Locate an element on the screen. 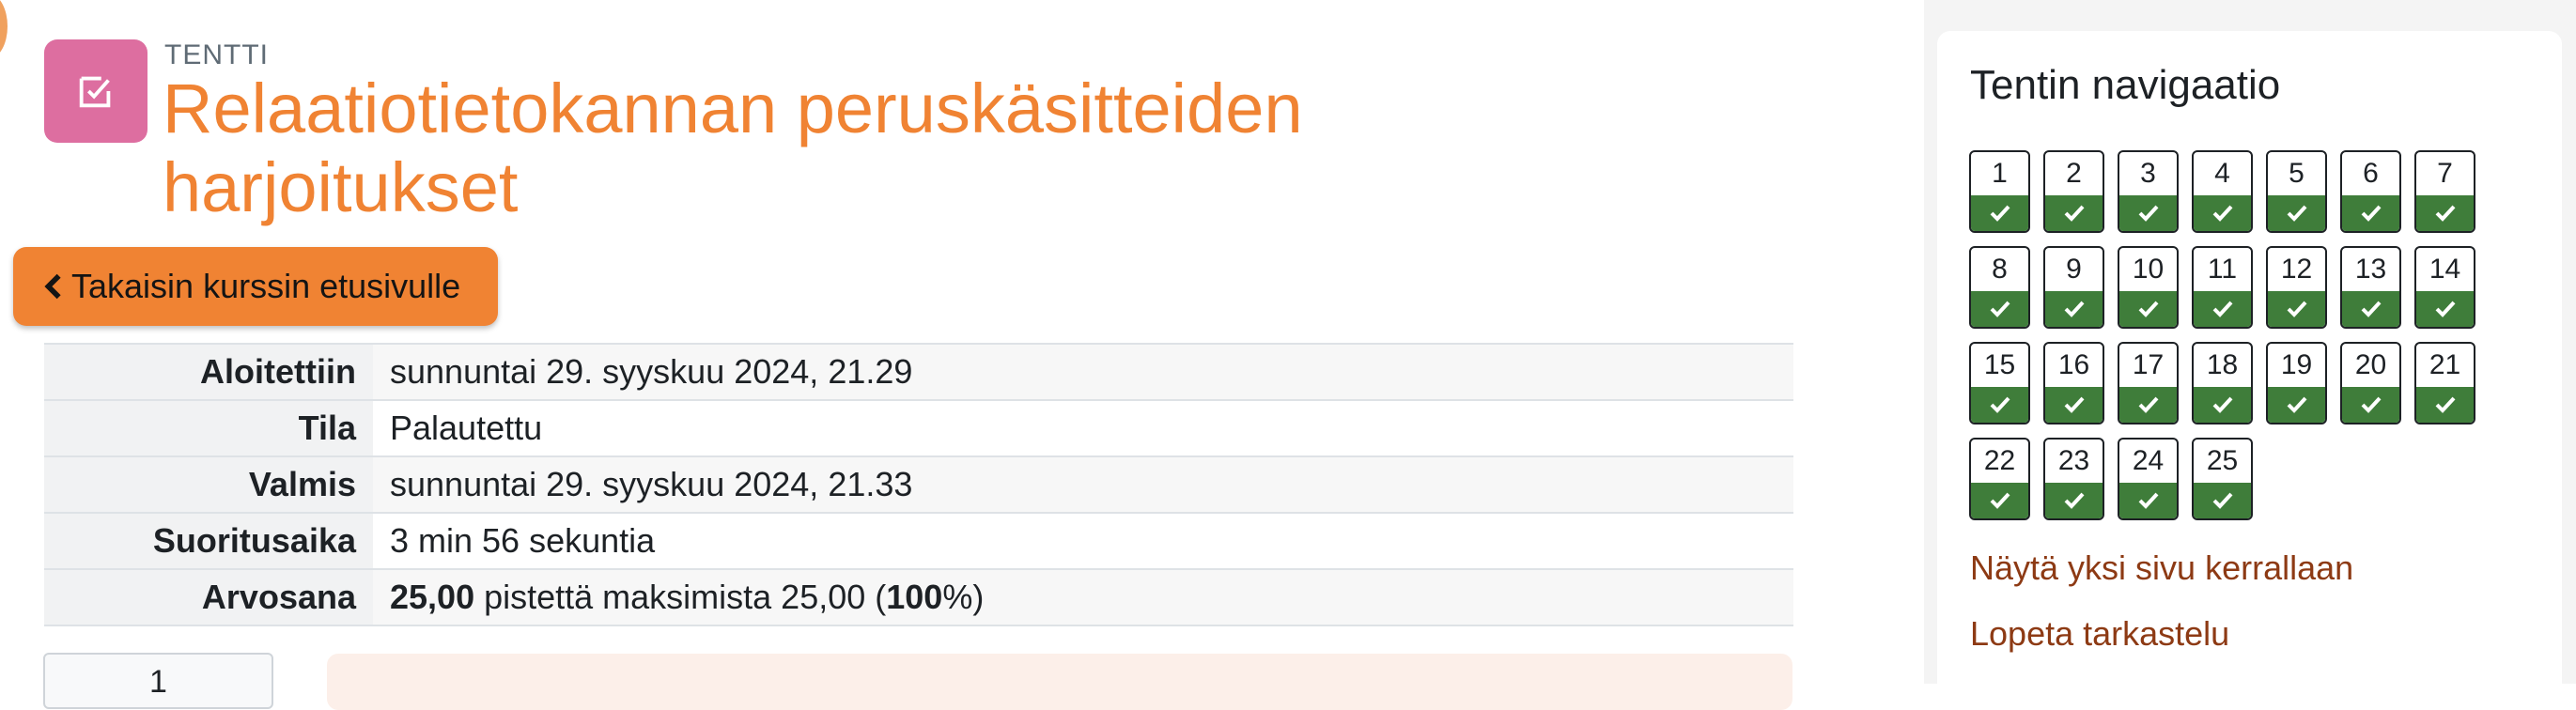 This screenshot has height=710, width=2576. question-nav-button: 13 is located at coordinates (2370, 287).